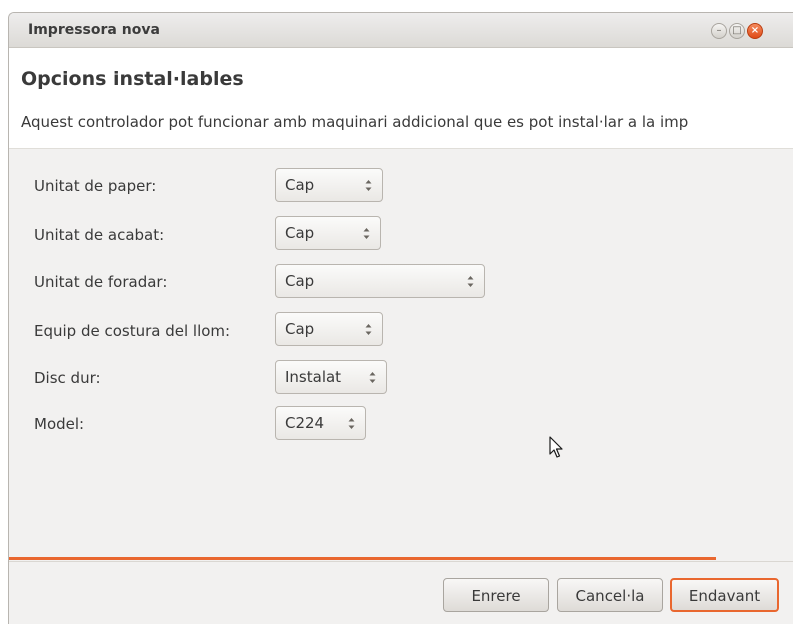 The height and width of the screenshot is (624, 793). I want to click on hard-disk-combo: Instalat, so click(331, 377).